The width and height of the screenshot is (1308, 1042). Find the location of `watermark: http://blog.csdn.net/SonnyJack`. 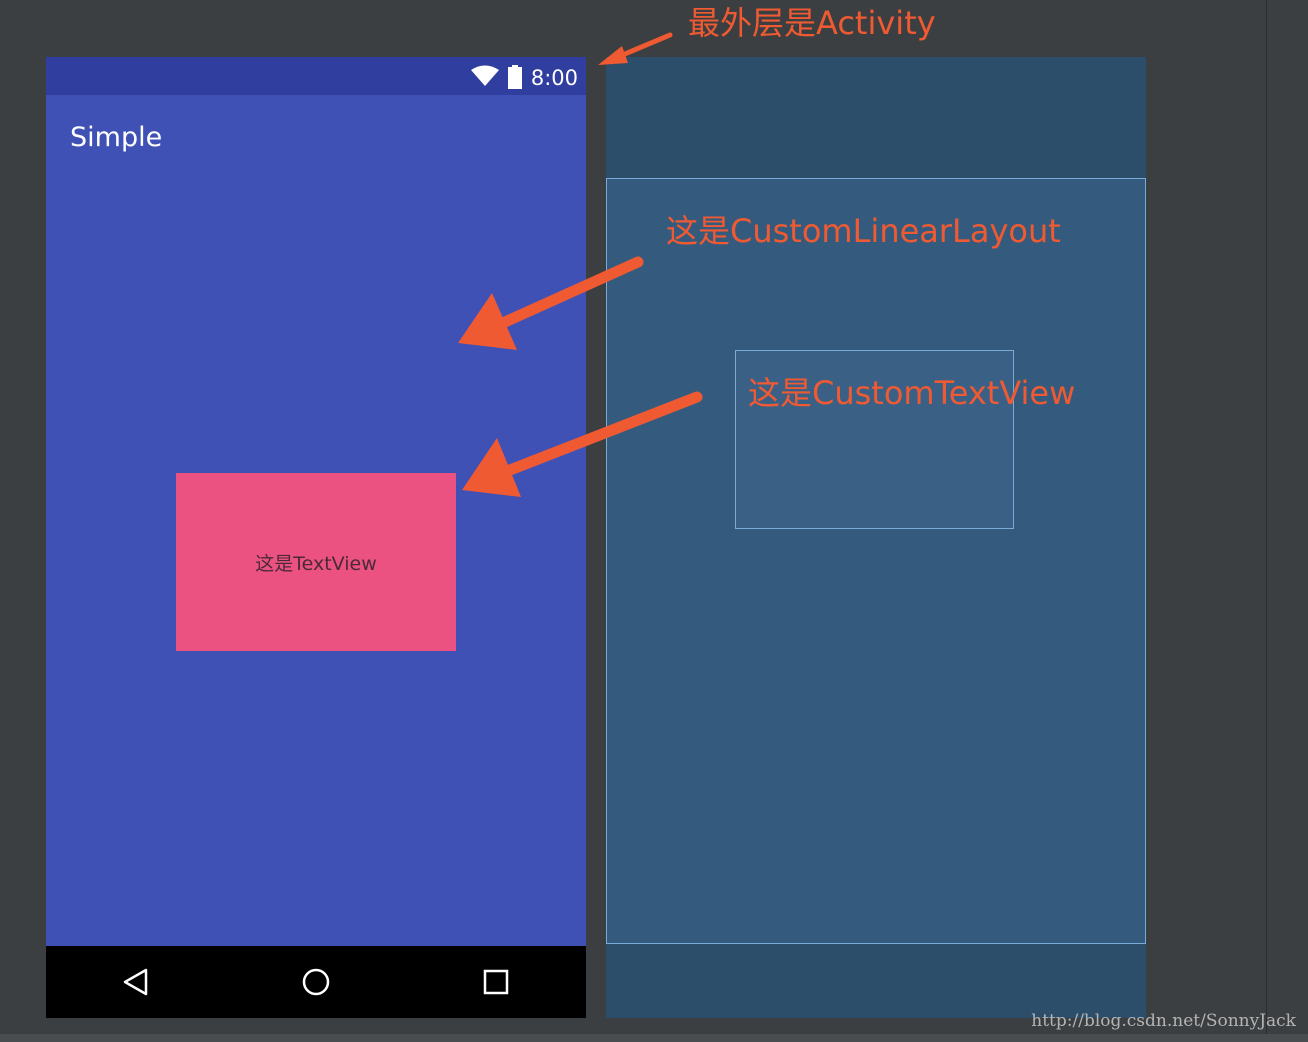

watermark: http://blog.csdn.net/SonnyJack is located at coordinates (1163, 1021).